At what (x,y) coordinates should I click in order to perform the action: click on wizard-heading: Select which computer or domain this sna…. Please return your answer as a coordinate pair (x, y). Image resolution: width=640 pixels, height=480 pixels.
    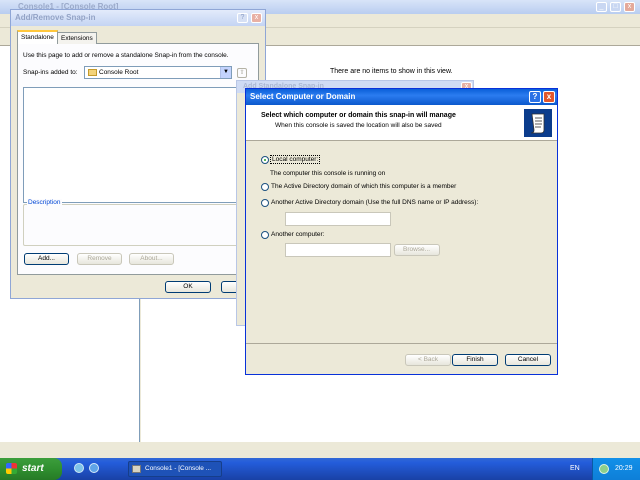
    Looking at the image, I should click on (358, 115).